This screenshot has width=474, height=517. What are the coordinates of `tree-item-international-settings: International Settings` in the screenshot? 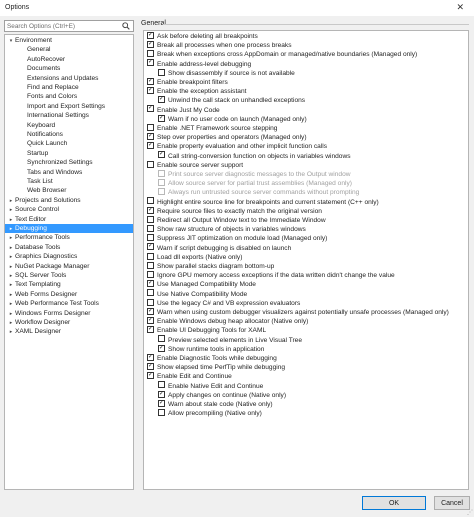 It's located at (69, 115).